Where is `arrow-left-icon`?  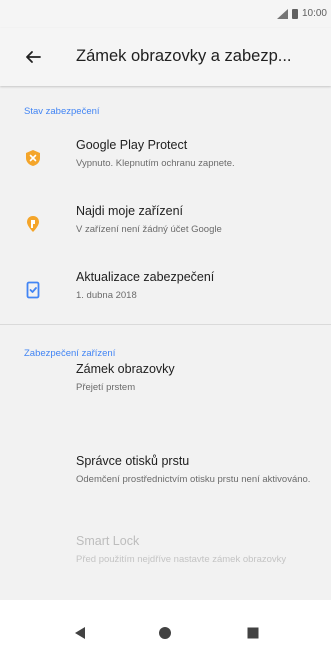 arrow-left-icon is located at coordinates (33, 57).